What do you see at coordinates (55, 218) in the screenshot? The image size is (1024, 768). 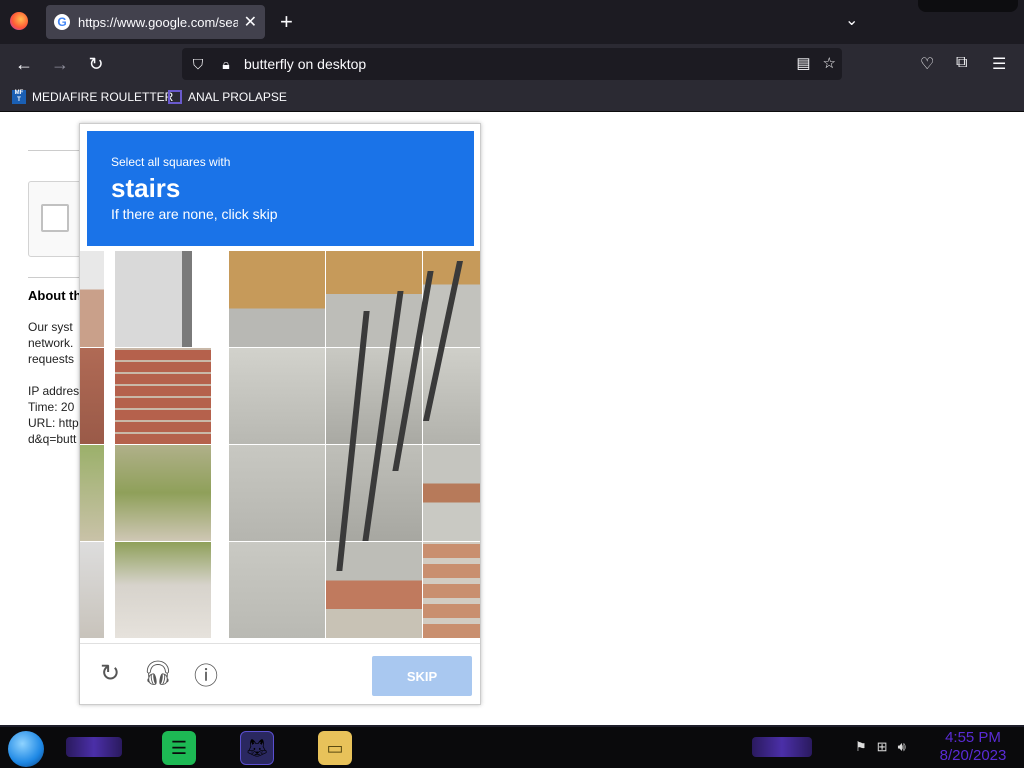 I see `recaptcha-checkbox` at bounding box center [55, 218].